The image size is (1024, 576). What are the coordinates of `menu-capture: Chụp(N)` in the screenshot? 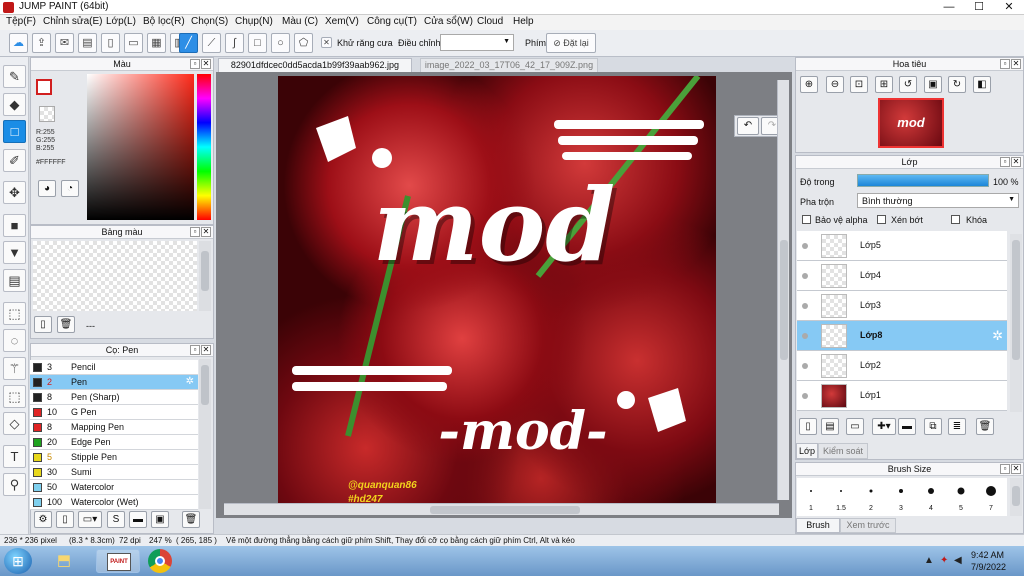 It's located at (254, 21).